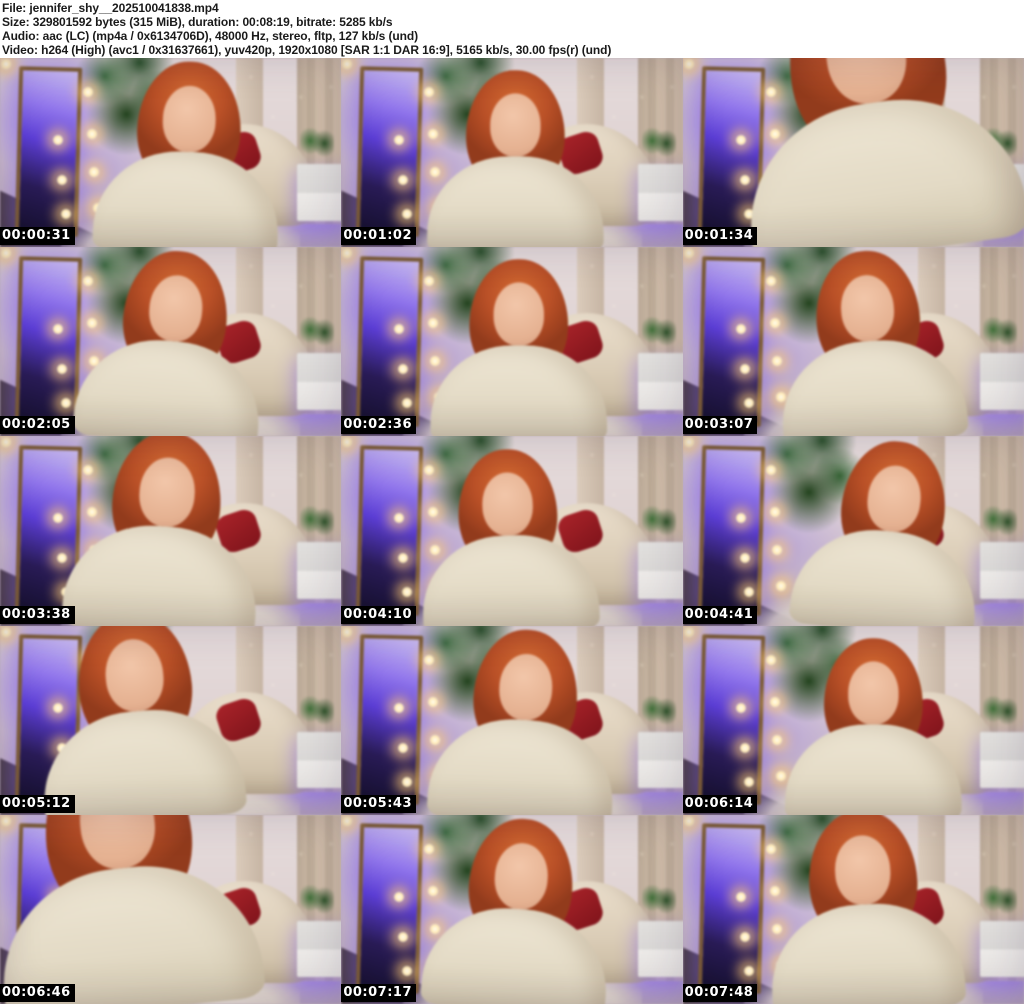 The width and height of the screenshot is (1024, 1004). I want to click on video-frame-cell: 00:02:36, so click(512, 342).